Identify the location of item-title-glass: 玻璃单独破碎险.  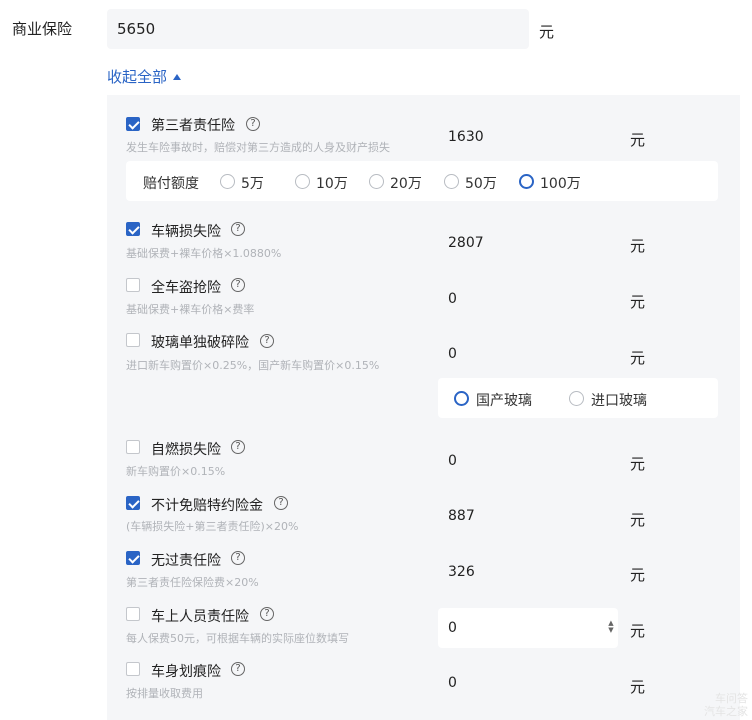
(200, 343).